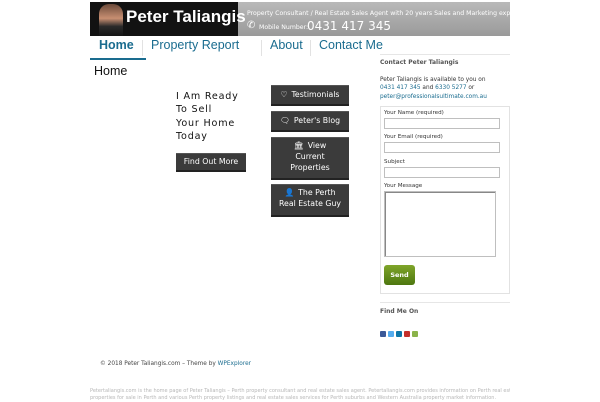  I want to click on nav-item-property-report: Property Report, so click(195, 45).